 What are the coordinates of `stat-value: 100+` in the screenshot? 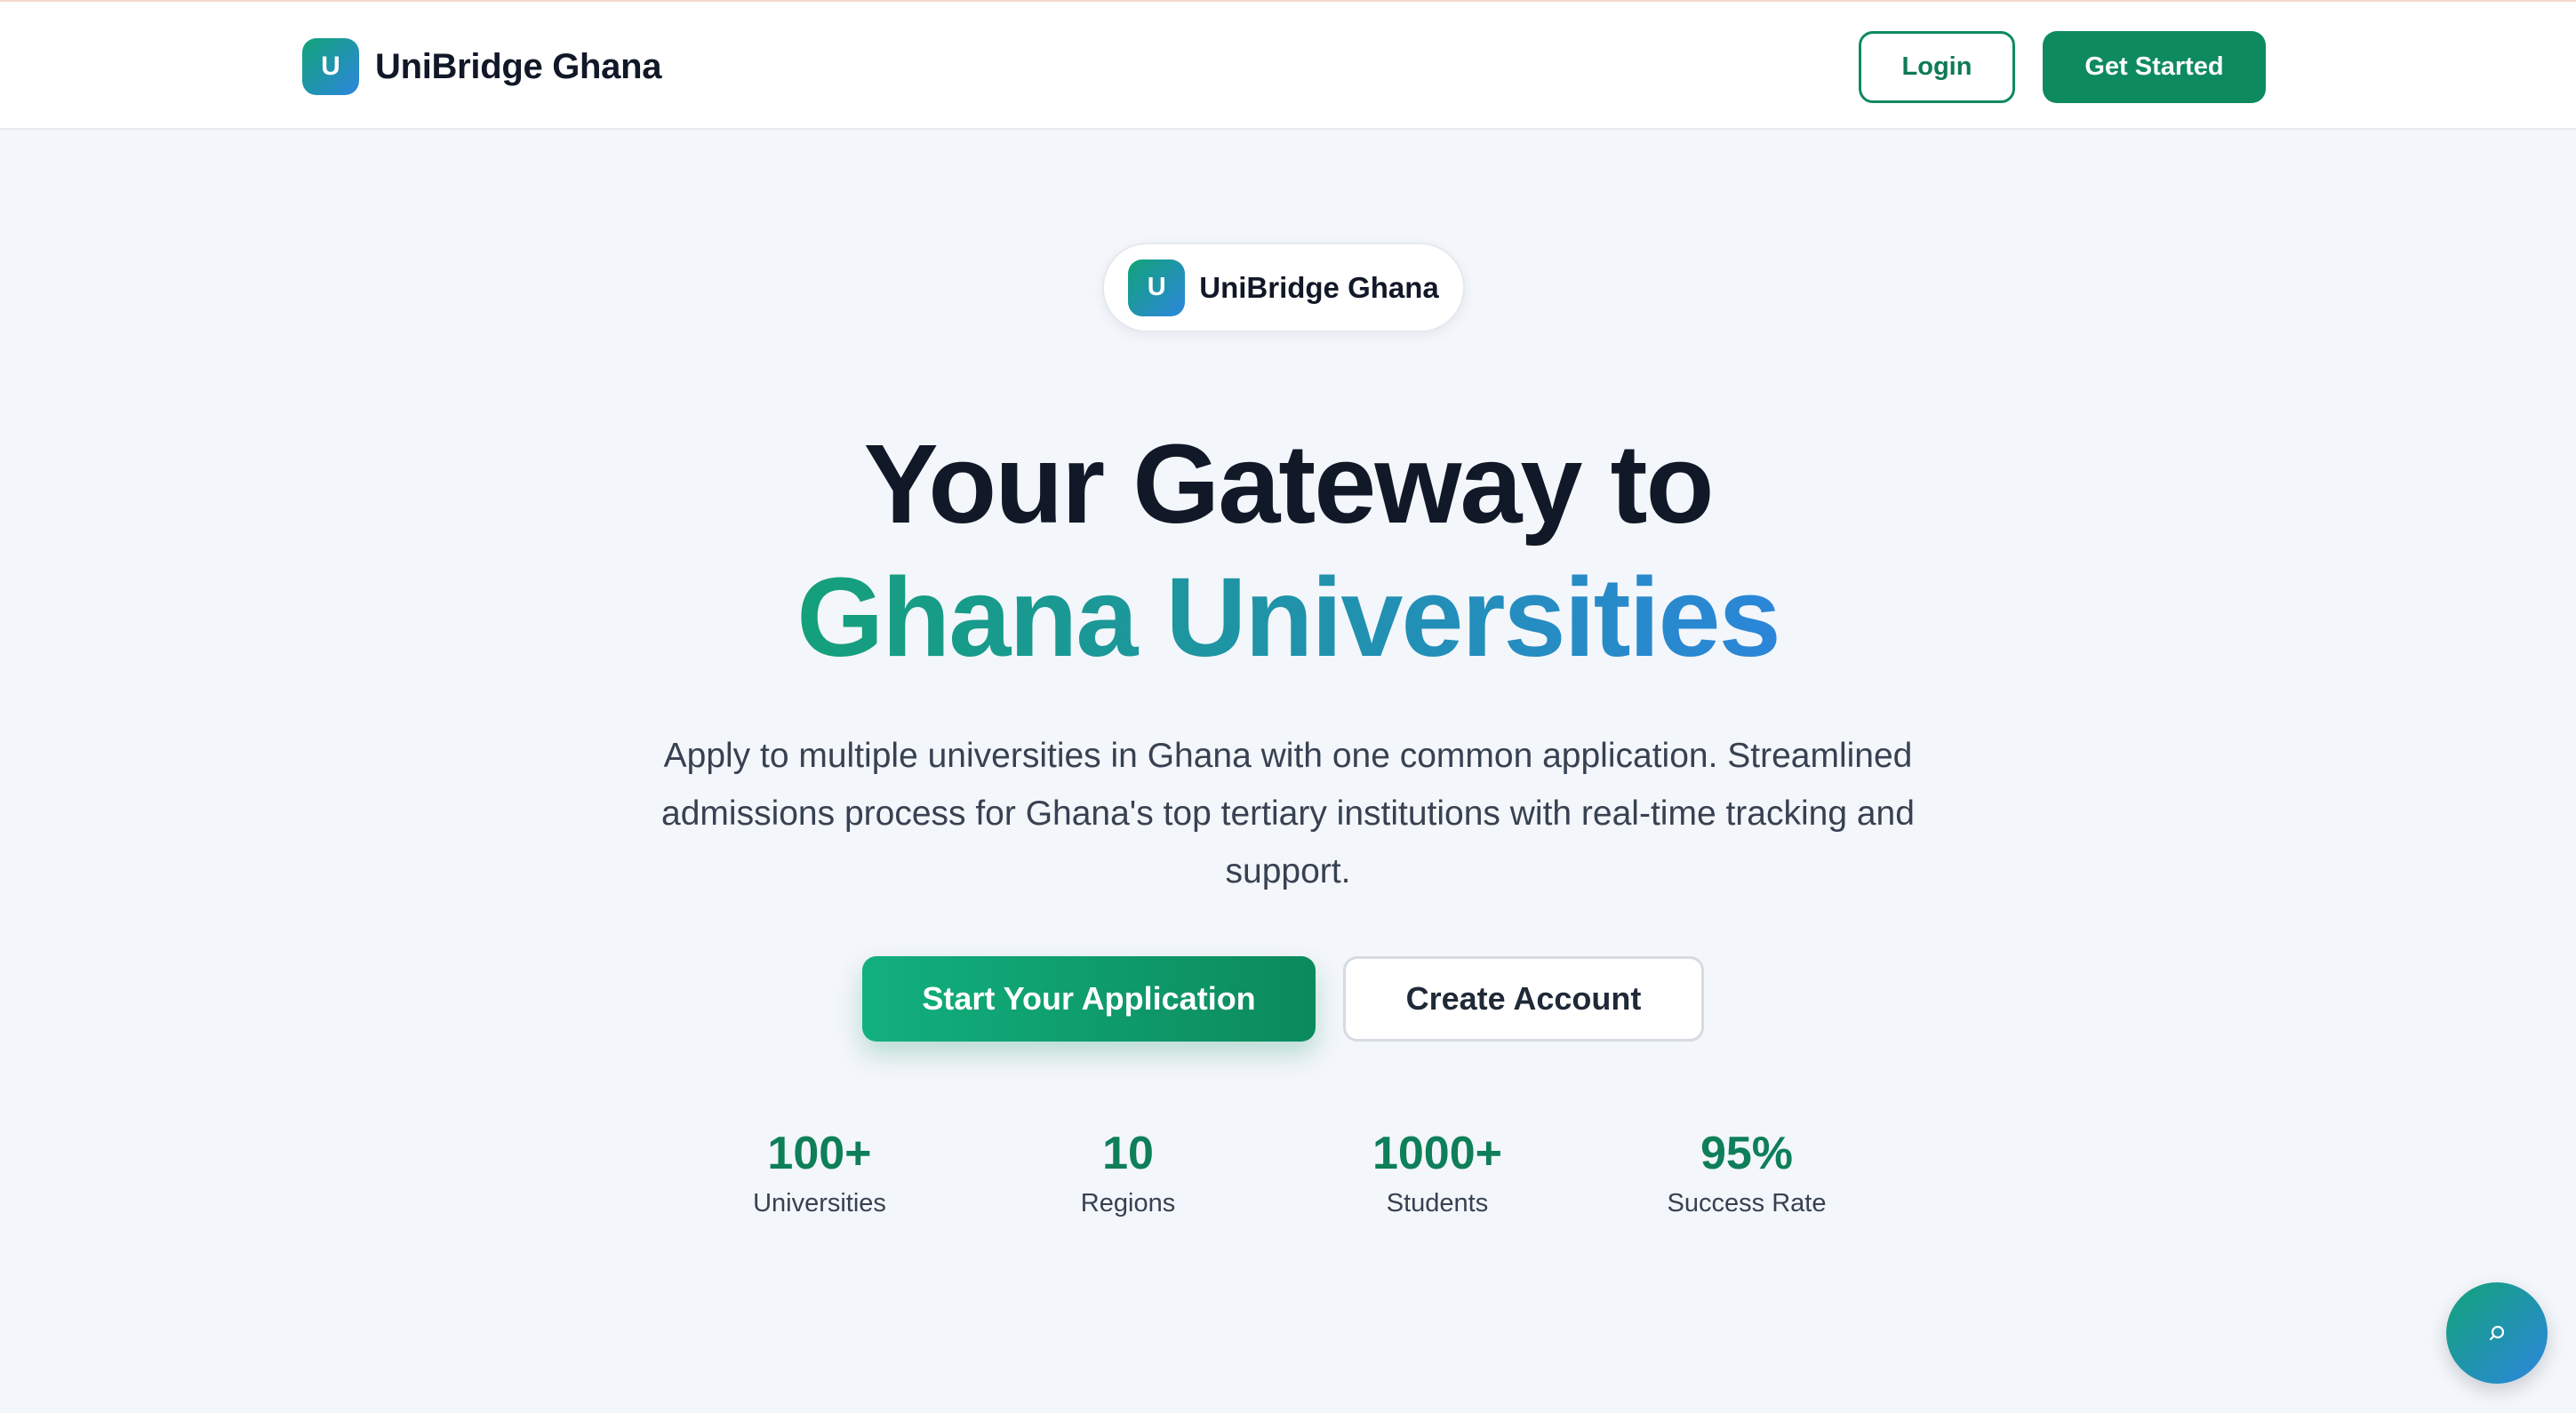 It's located at (819, 1153).